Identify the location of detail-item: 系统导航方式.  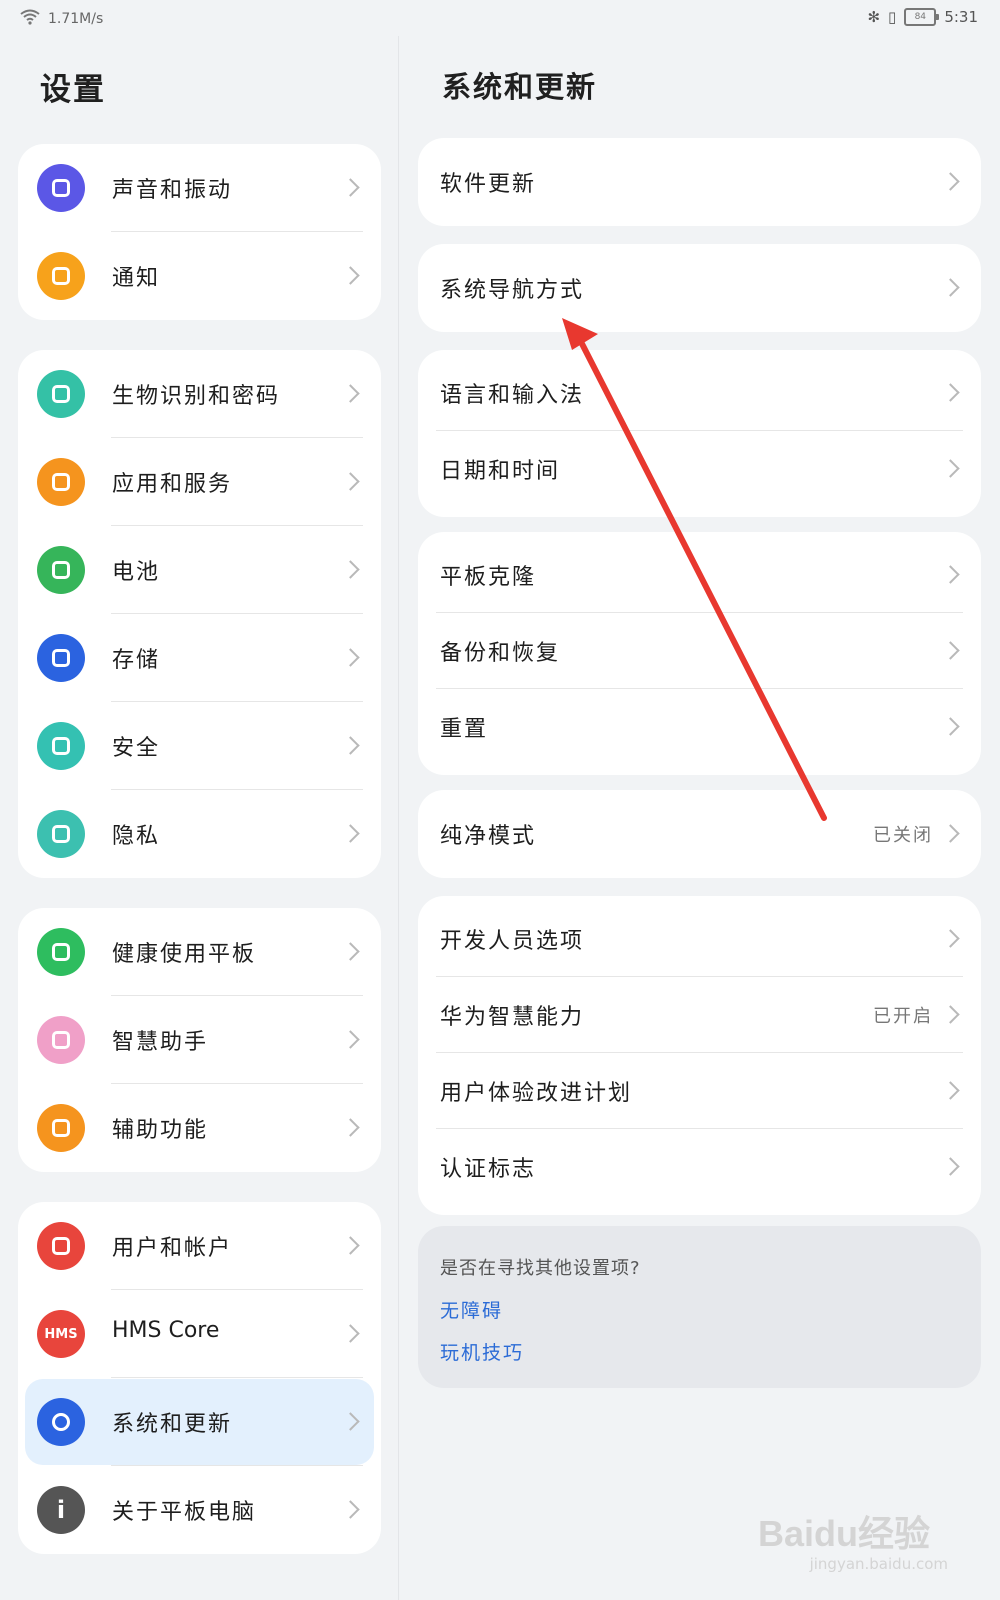
(699, 288).